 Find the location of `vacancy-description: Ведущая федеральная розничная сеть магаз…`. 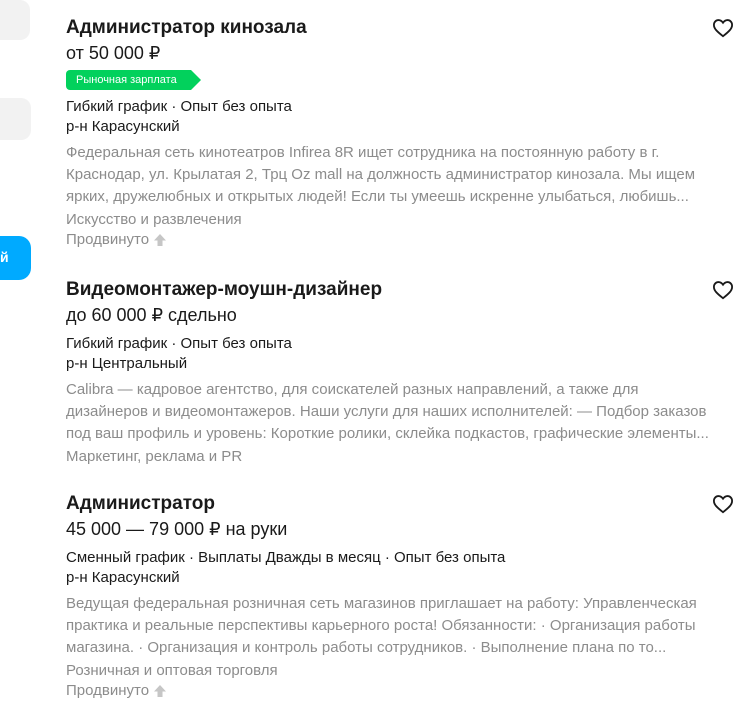

vacancy-description: Ведущая федеральная розничная сеть магаз… is located at coordinates (396, 626).